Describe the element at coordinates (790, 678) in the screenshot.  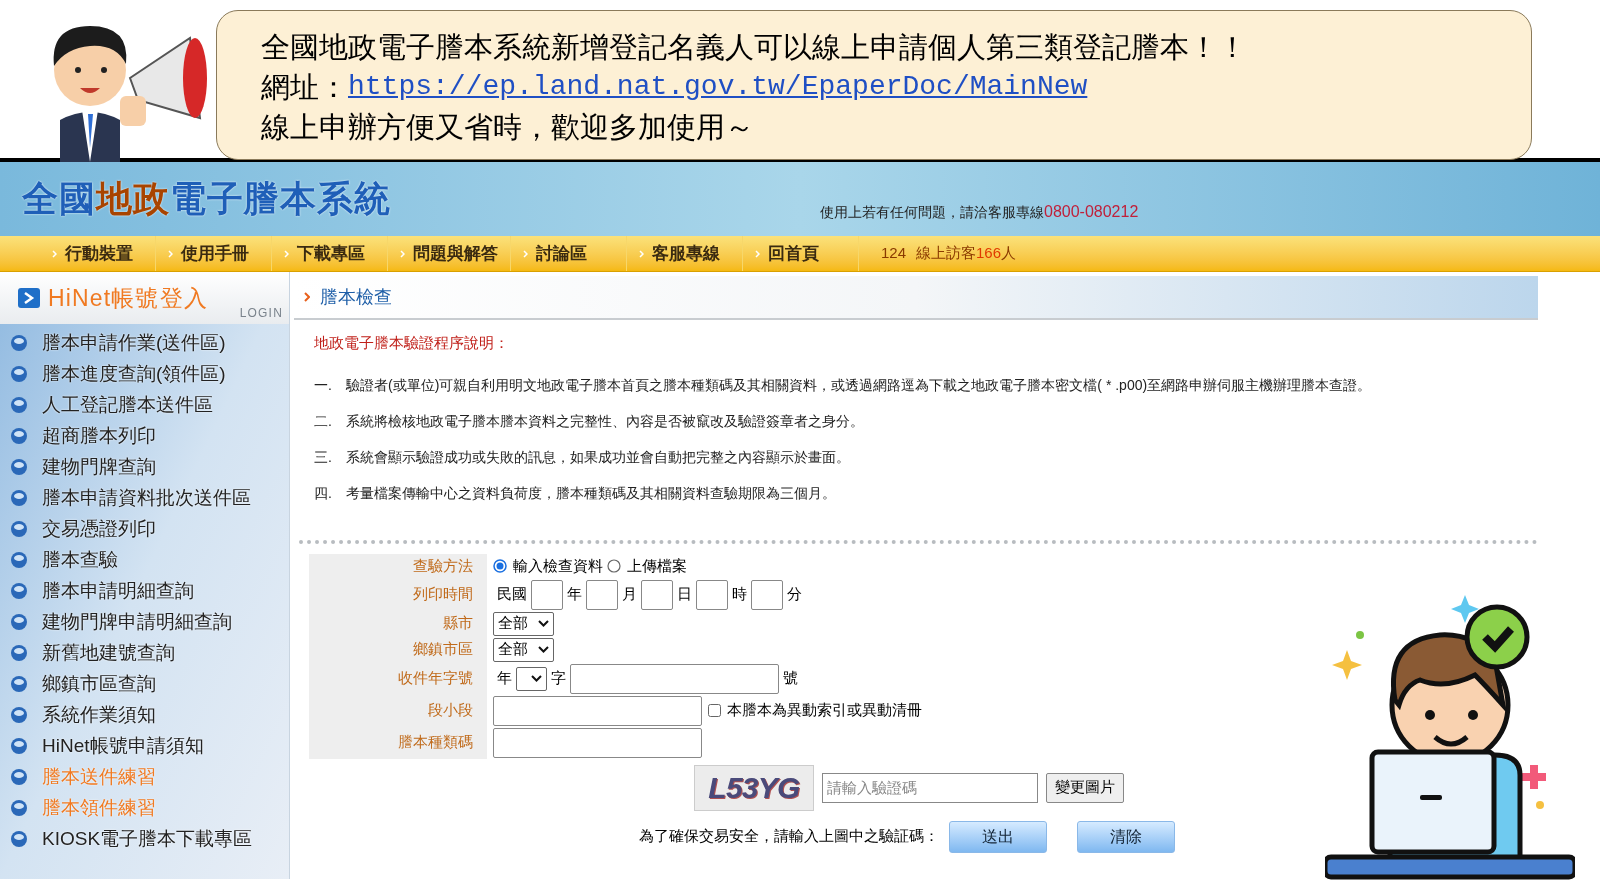
I see `unit-text: 號` at that location.